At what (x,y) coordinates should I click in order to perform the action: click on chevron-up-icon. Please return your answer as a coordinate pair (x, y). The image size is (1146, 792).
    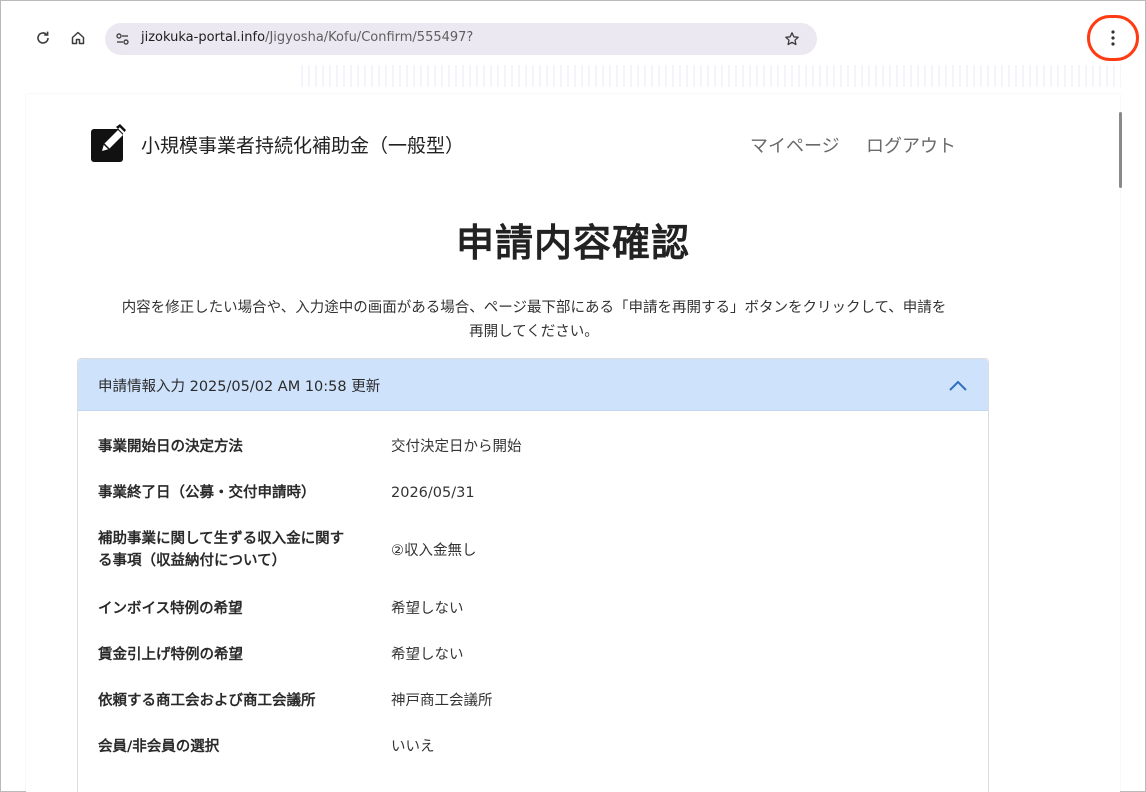
    Looking at the image, I should click on (958, 386).